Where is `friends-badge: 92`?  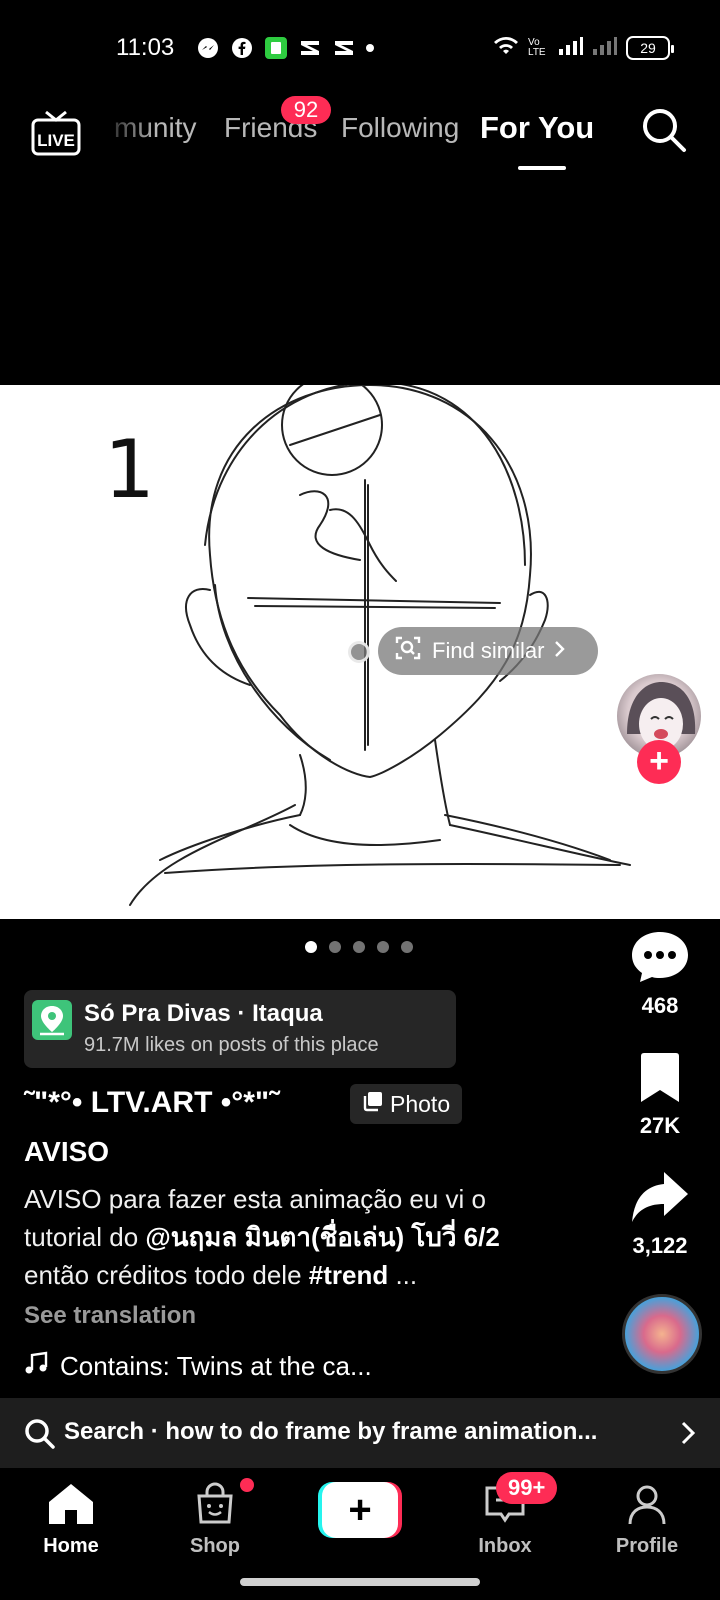
friends-badge: 92 is located at coordinates (306, 110).